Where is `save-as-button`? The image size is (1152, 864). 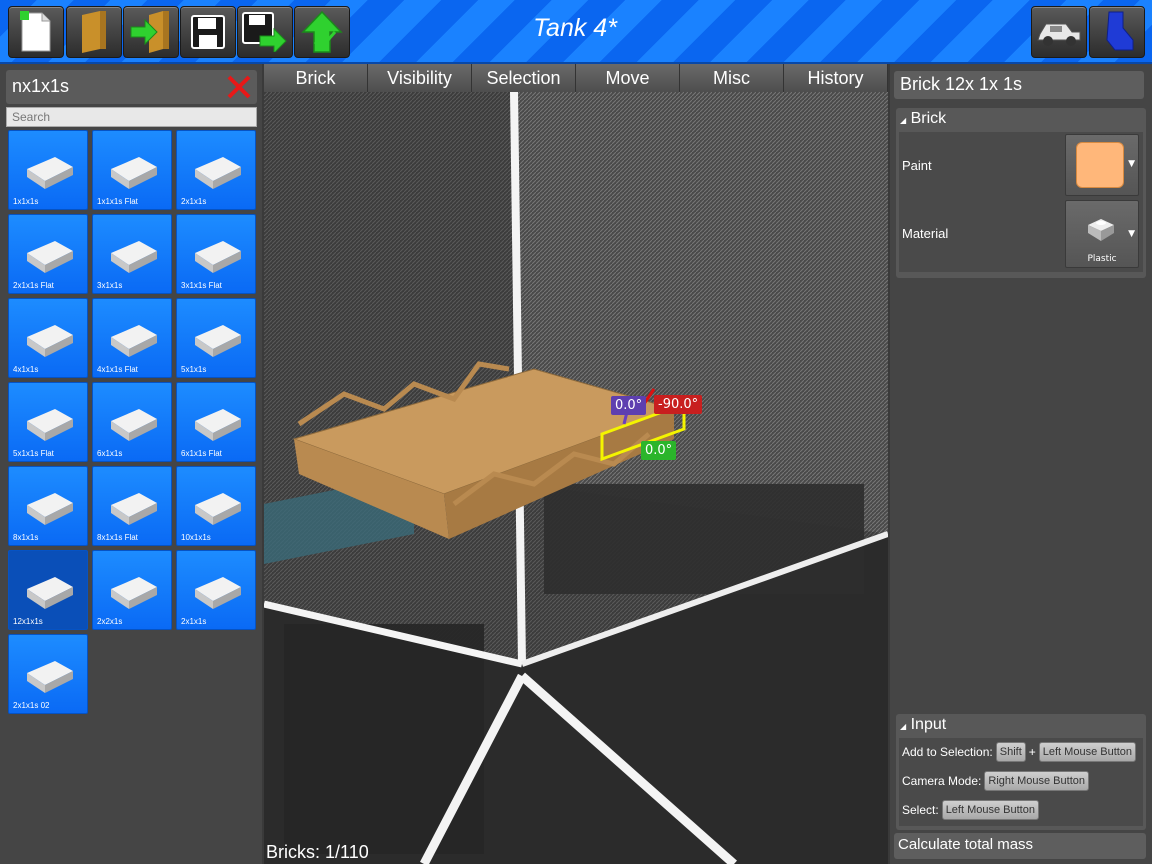 save-as-button is located at coordinates (265, 32).